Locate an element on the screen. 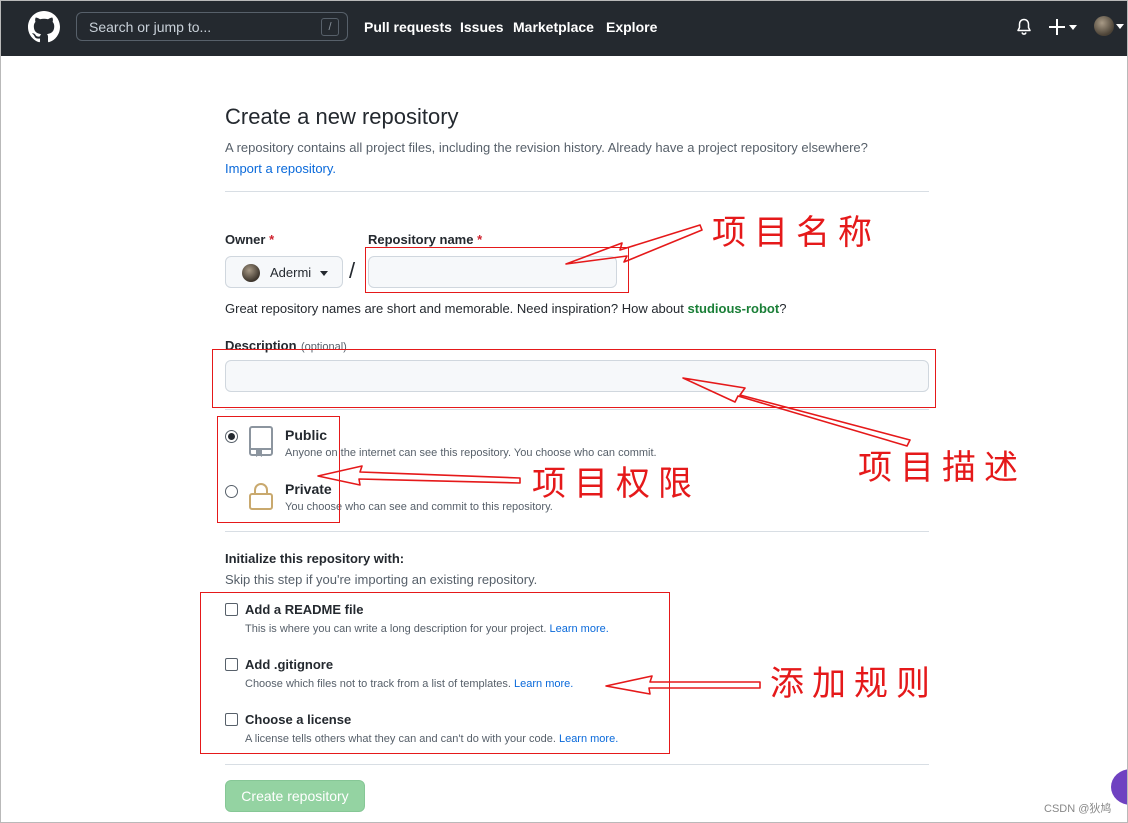 The image size is (1128, 823). annotation-box-name is located at coordinates (497, 270).